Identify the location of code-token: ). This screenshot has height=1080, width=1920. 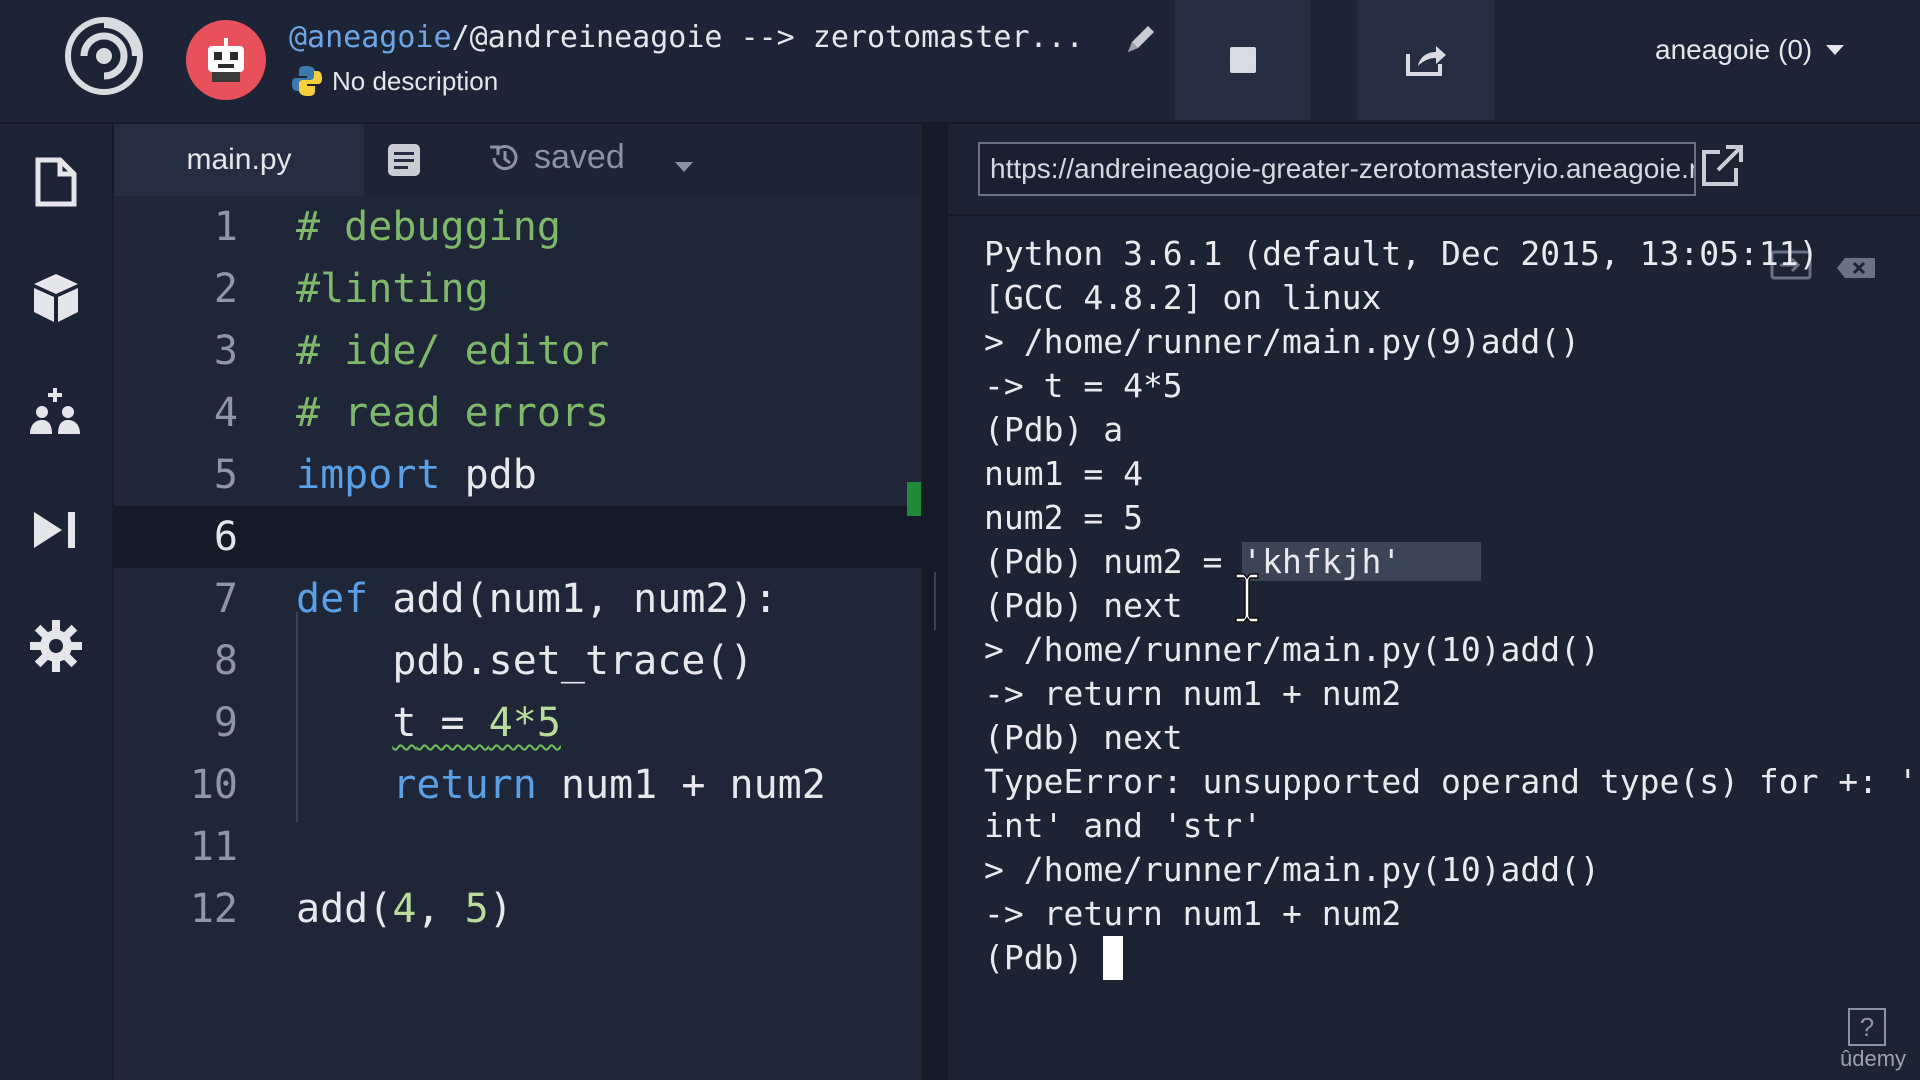
(500, 909).